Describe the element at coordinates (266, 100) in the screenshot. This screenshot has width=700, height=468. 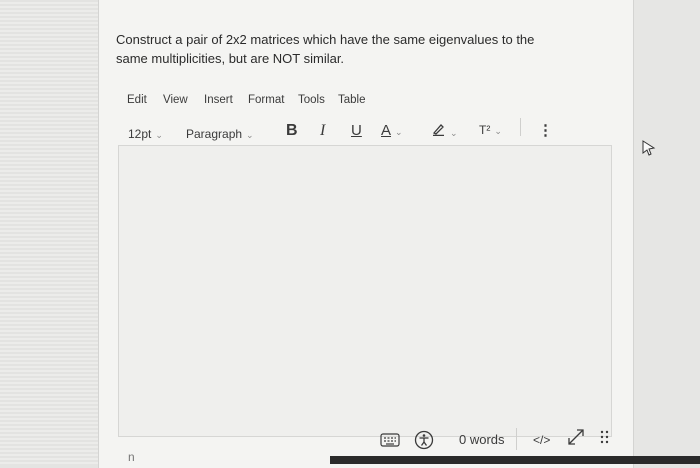
I see `menu-format: Format` at that location.